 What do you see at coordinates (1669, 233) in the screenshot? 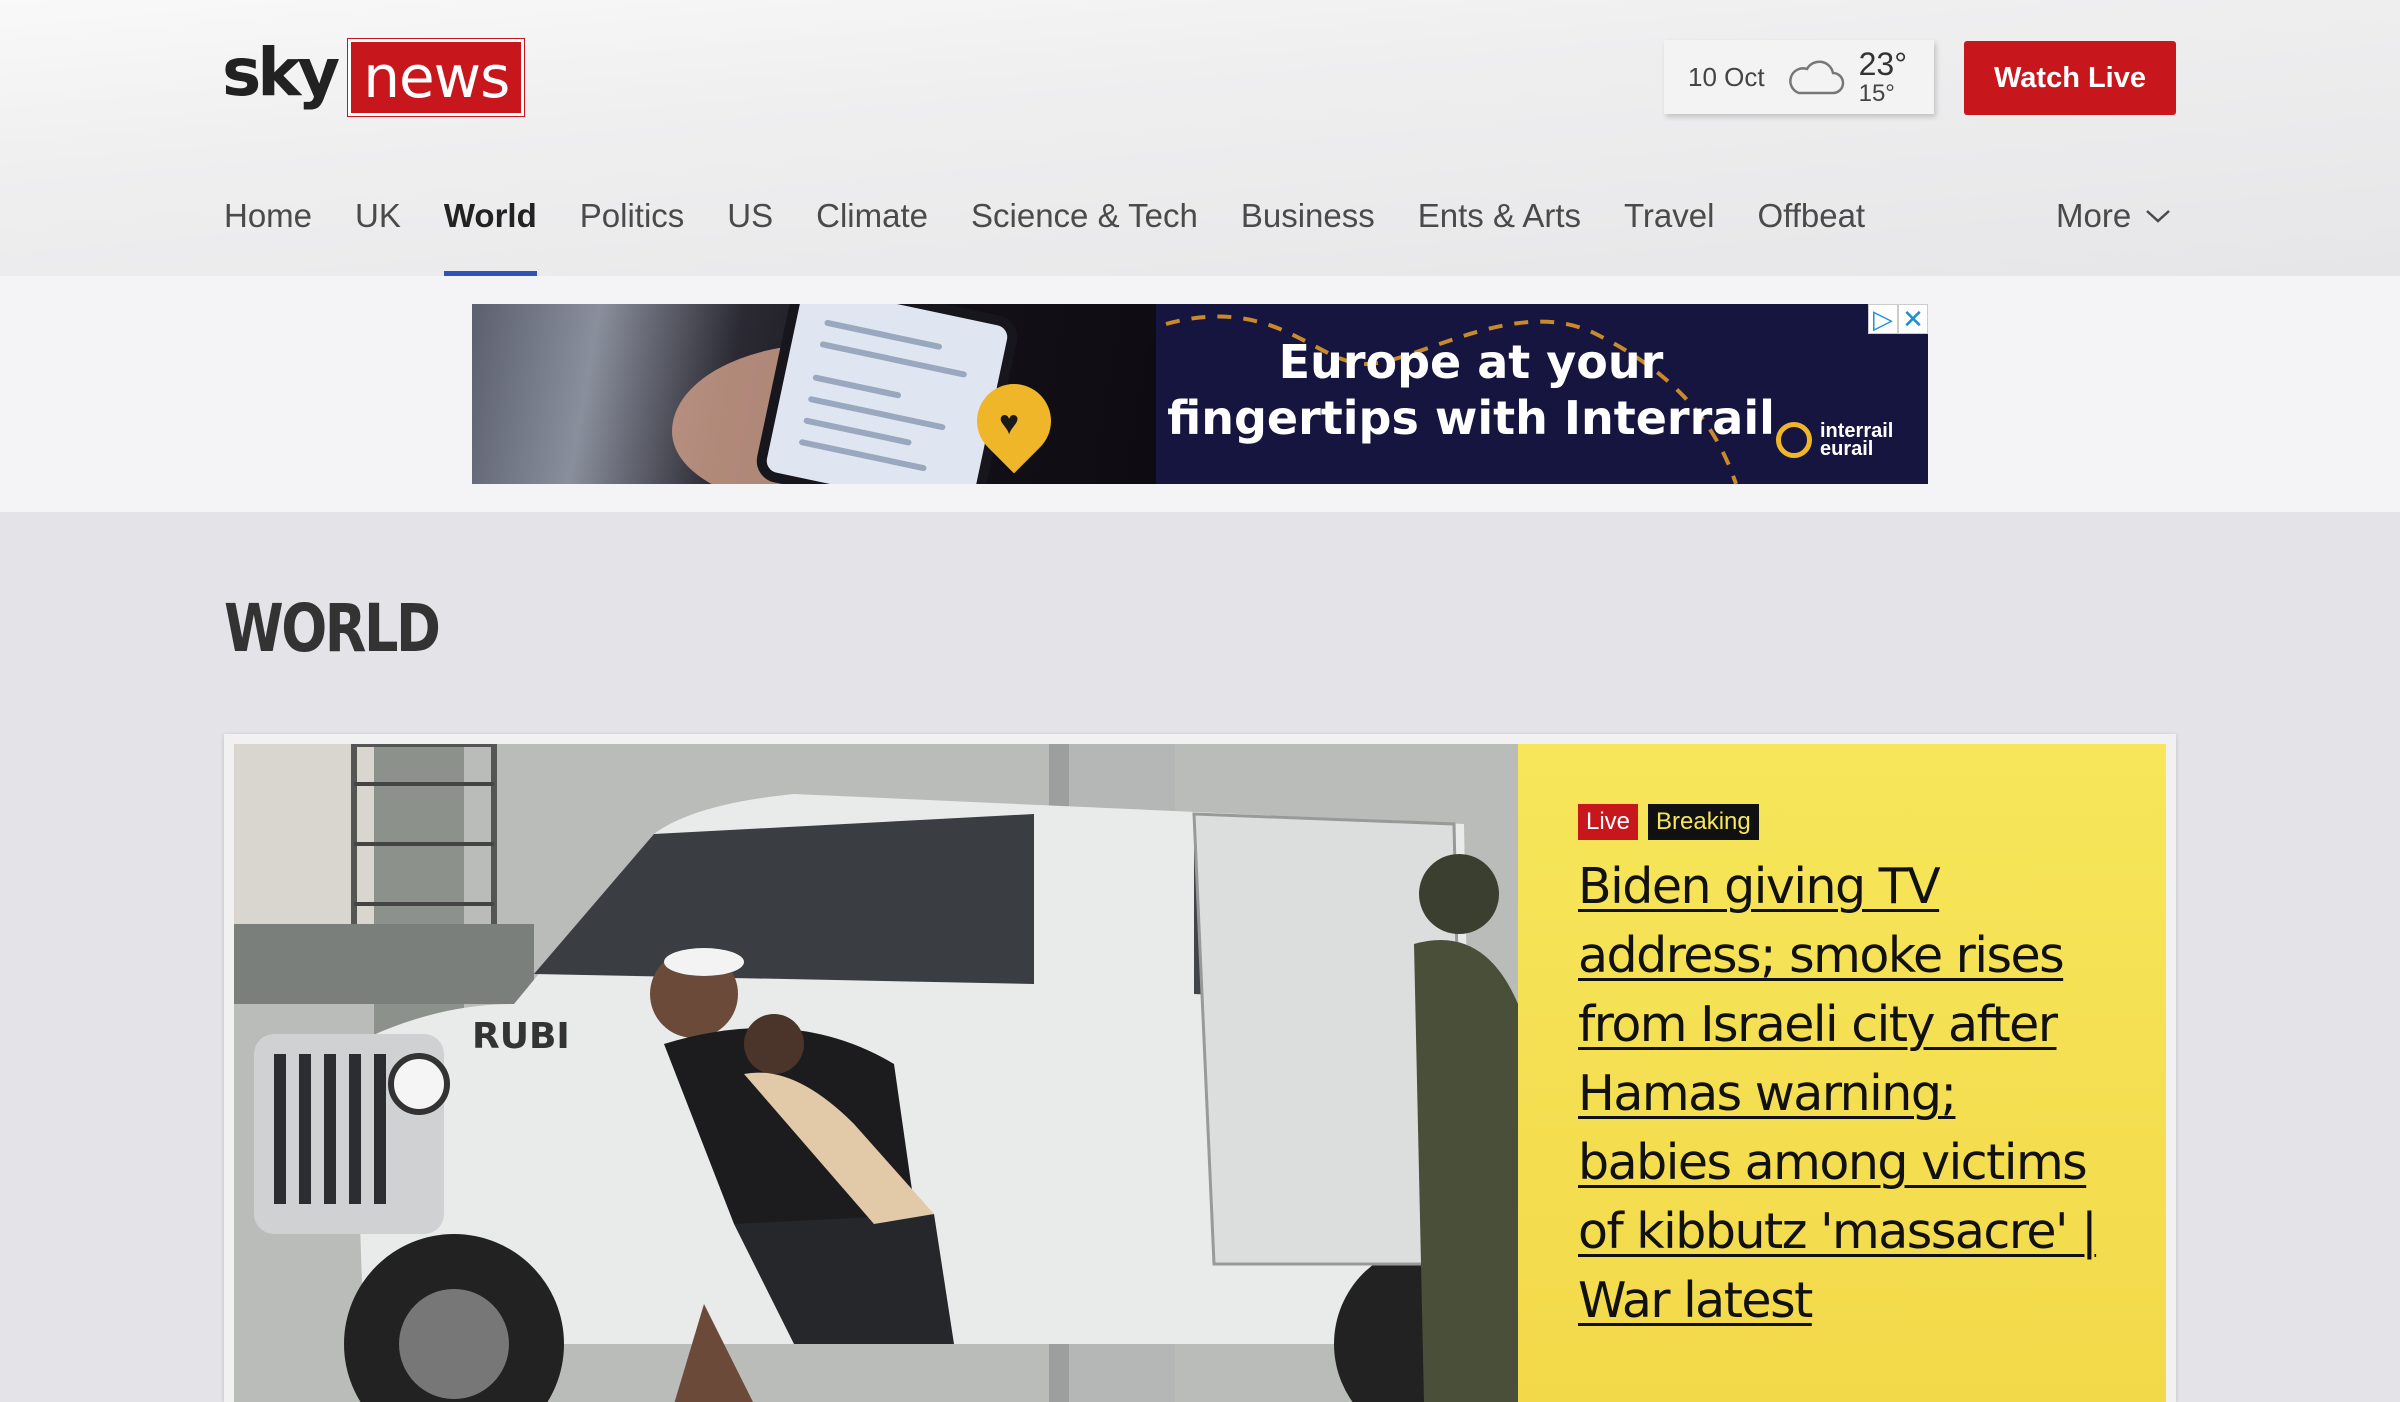
I see `nav-item-travel: Travel` at bounding box center [1669, 233].